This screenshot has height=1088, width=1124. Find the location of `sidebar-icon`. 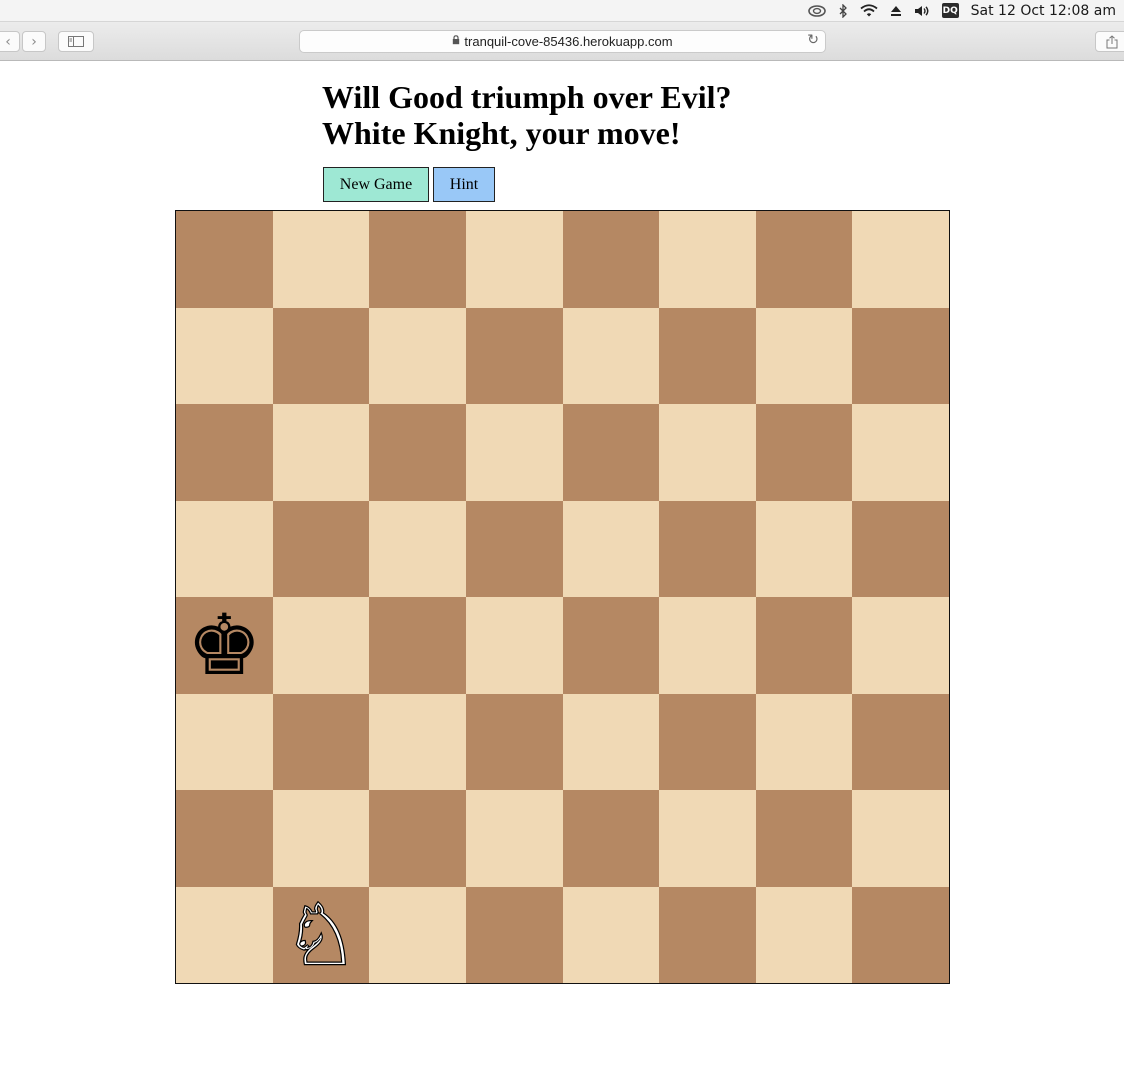

sidebar-icon is located at coordinates (76, 41).